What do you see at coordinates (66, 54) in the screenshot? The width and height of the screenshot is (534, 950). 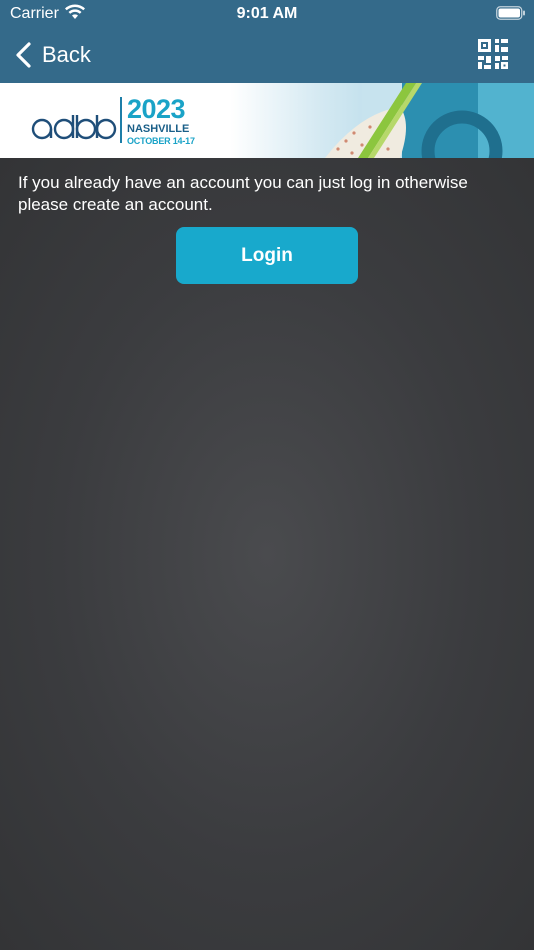 I see `back-label: Back` at bounding box center [66, 54].